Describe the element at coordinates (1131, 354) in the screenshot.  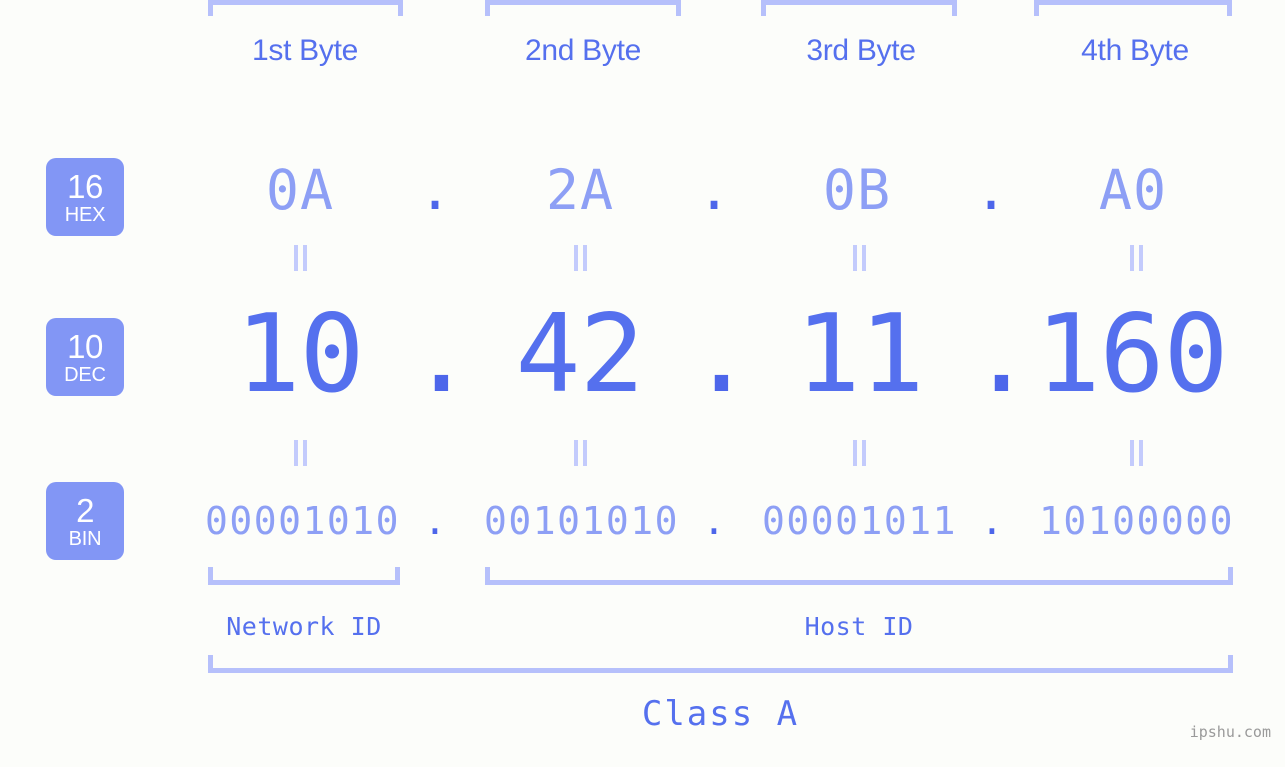
I see `dec-octet-4: 160` at that location.